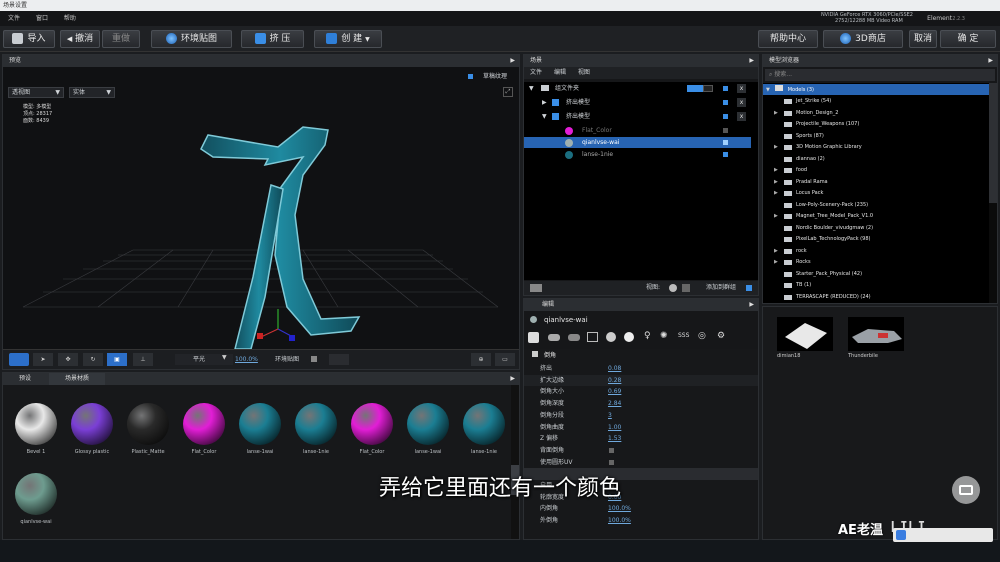  What do you see at coordinates (629, 337) in the screenshot?
I see `reflect-tab-icon` at bounding box center [629, 337].